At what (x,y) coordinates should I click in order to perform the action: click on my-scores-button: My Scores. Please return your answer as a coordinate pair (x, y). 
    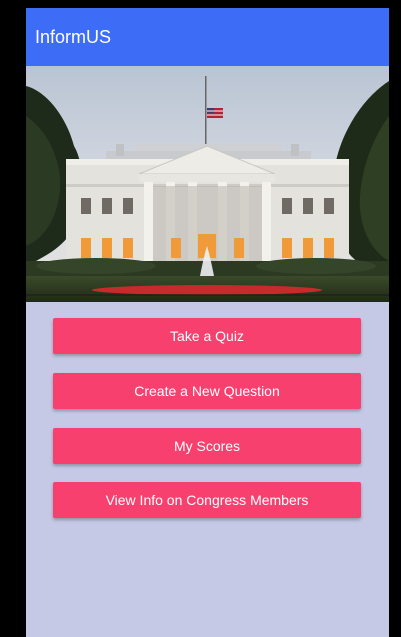
    Looking at the image, I should click on (207, 446).